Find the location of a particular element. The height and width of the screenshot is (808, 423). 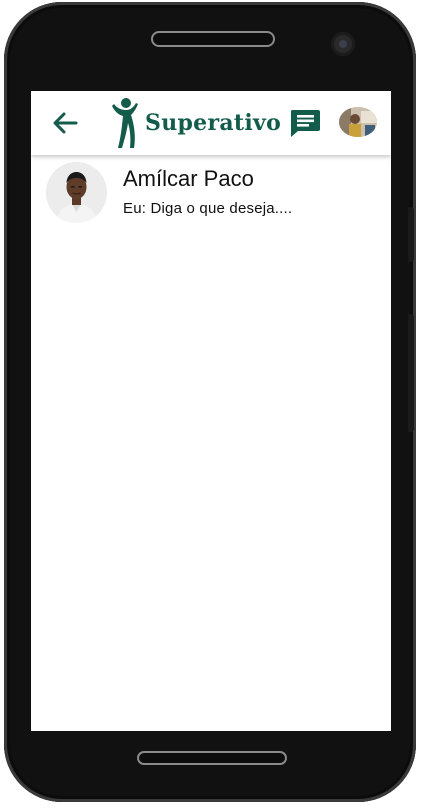

profile-avatar is located at coordinates (358, 122).